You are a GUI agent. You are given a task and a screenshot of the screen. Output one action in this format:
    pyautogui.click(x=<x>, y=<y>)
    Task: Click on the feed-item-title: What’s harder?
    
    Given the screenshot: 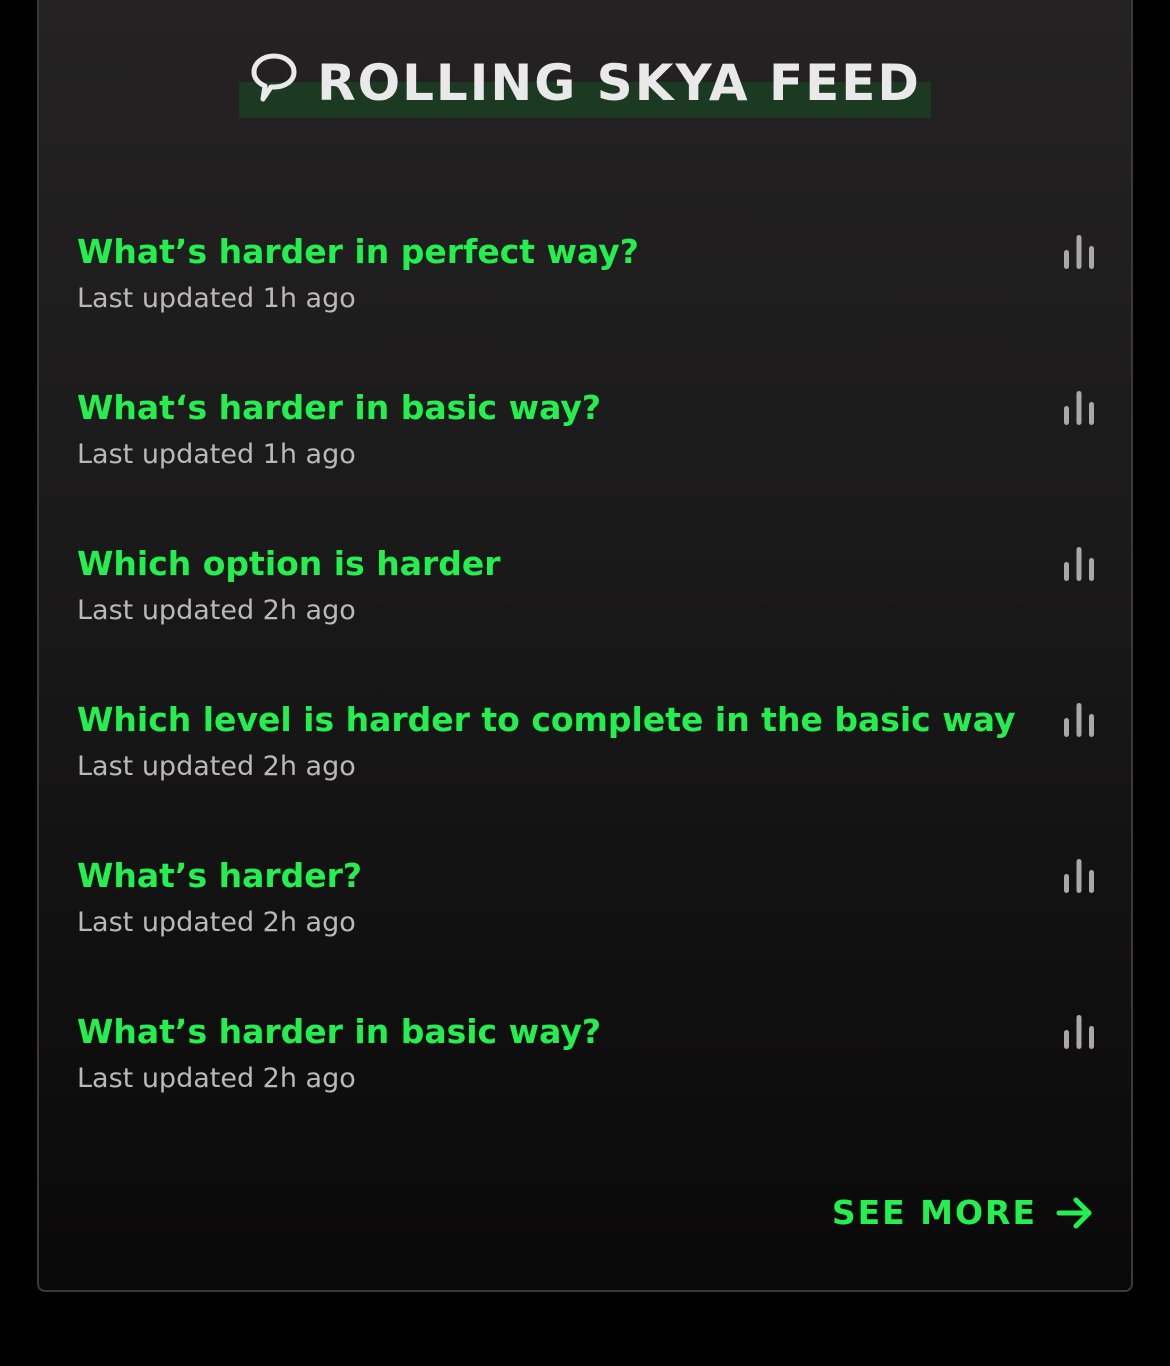 What is the action you would take?
    pyautogui.click(x=587, y=876)
    